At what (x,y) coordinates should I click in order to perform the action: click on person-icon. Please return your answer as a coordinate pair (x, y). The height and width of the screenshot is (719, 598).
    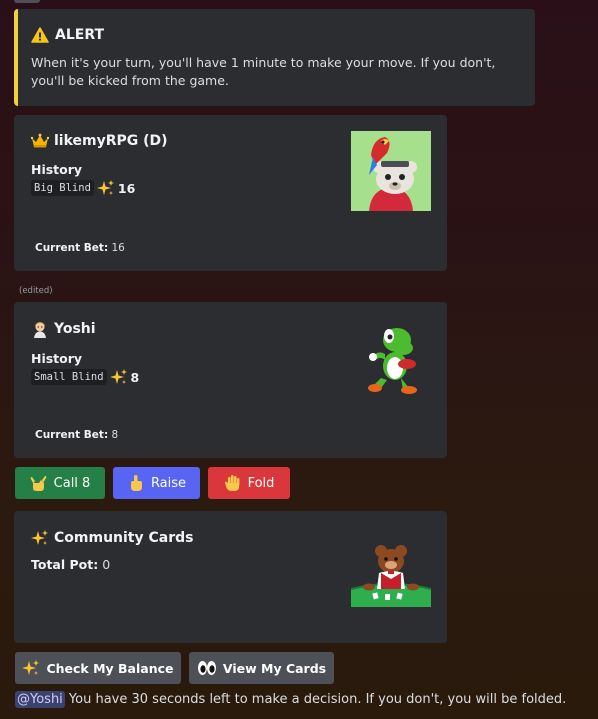
    Looking at the image, I should click on (40, 329).